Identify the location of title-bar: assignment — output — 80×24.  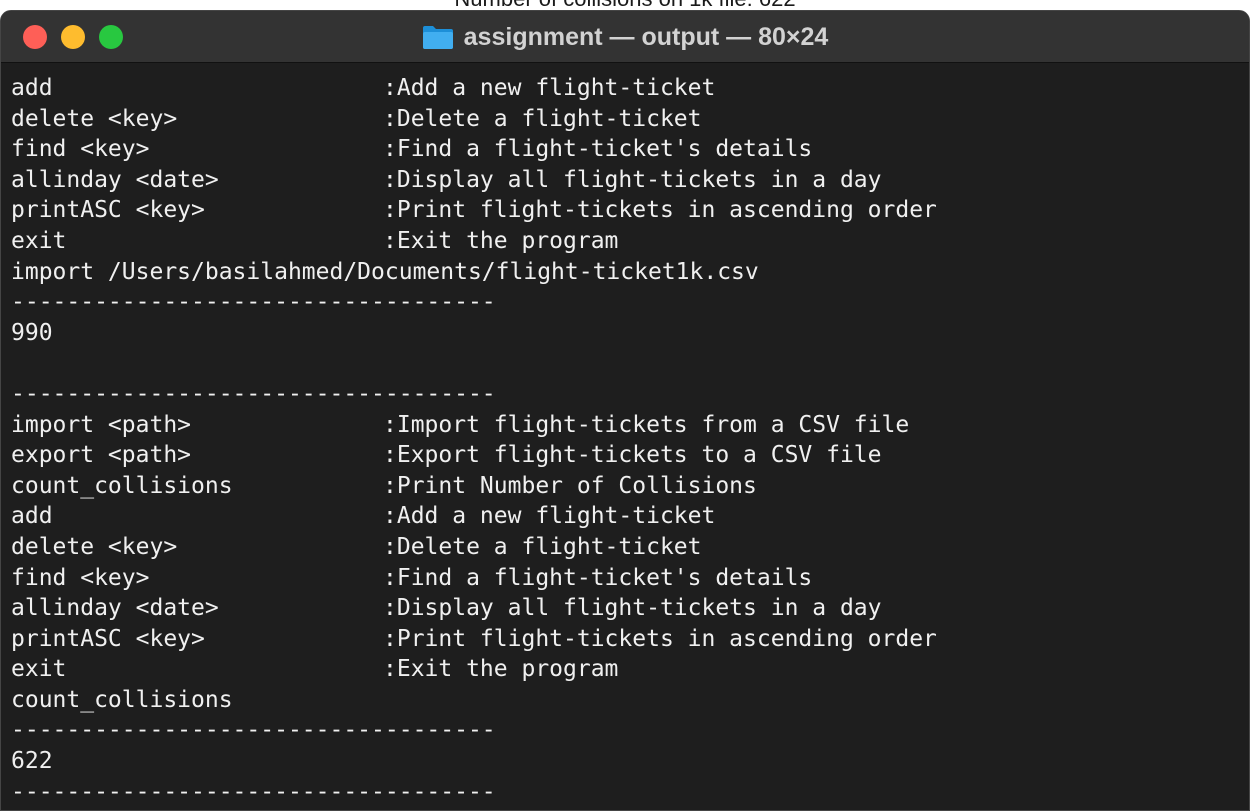
(625, 37).